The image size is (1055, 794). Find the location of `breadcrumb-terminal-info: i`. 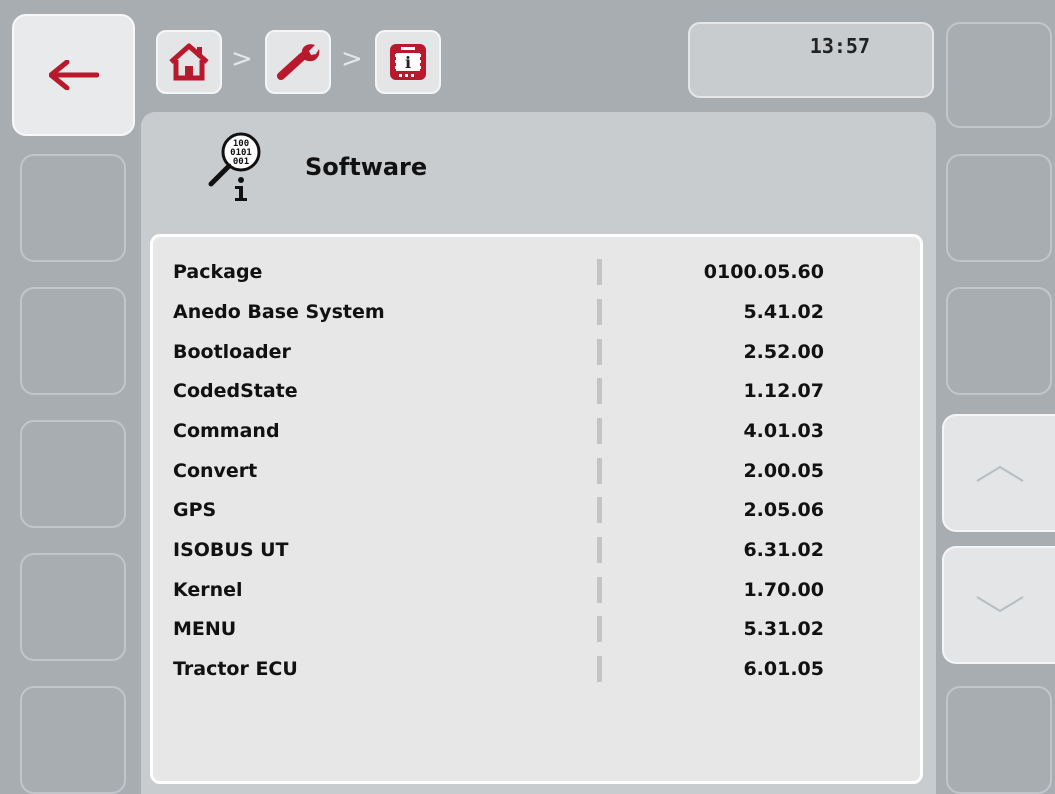

breadcrumb-terminal-info: i is located at coordinates (408, 62).